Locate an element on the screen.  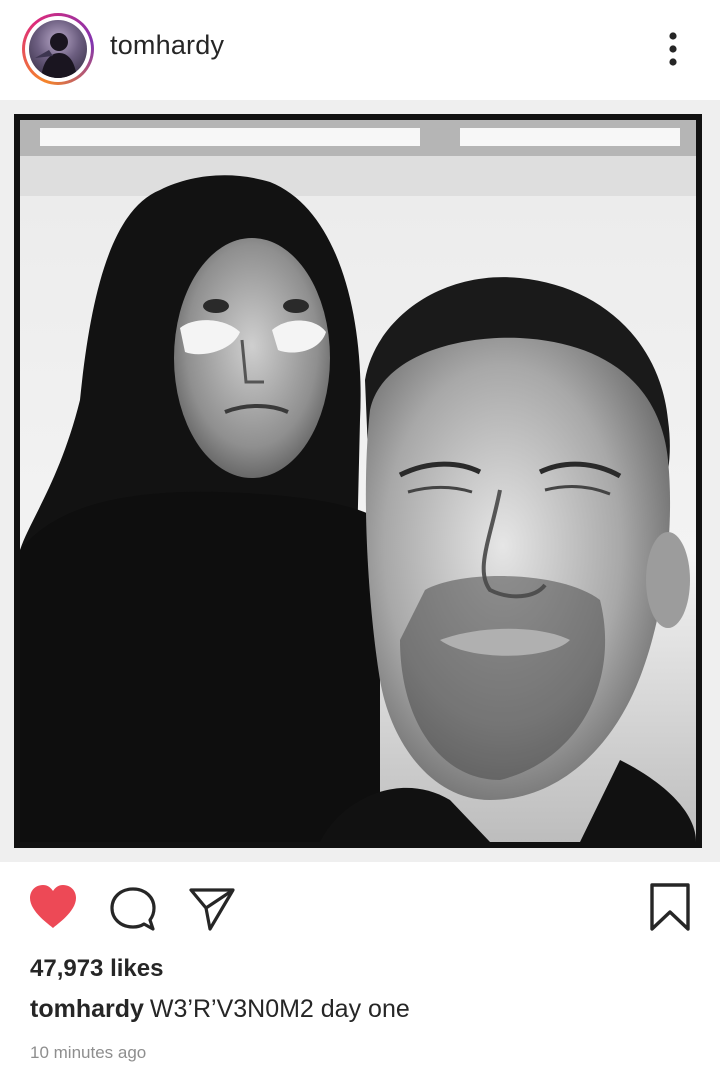
comment-icon is located at coordinates (133, 909).